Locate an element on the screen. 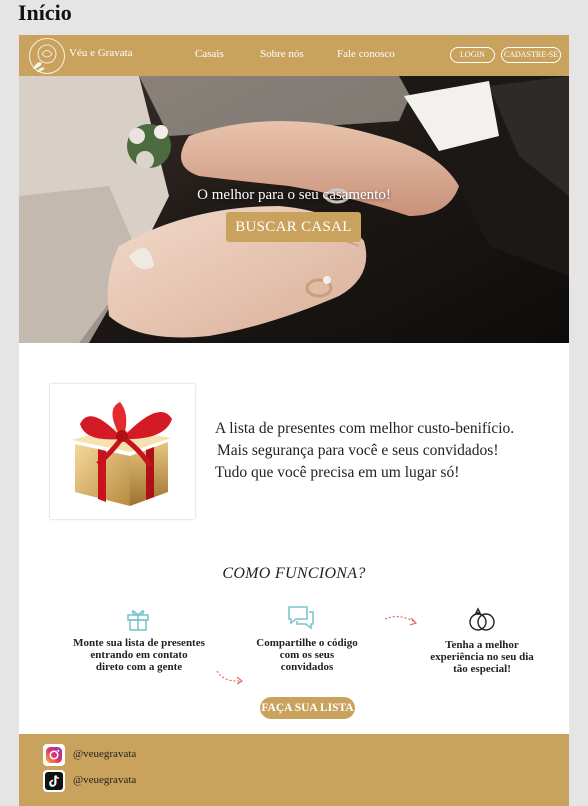  step-1-line-2: entrando em contato is located at coordinates (139, 655).